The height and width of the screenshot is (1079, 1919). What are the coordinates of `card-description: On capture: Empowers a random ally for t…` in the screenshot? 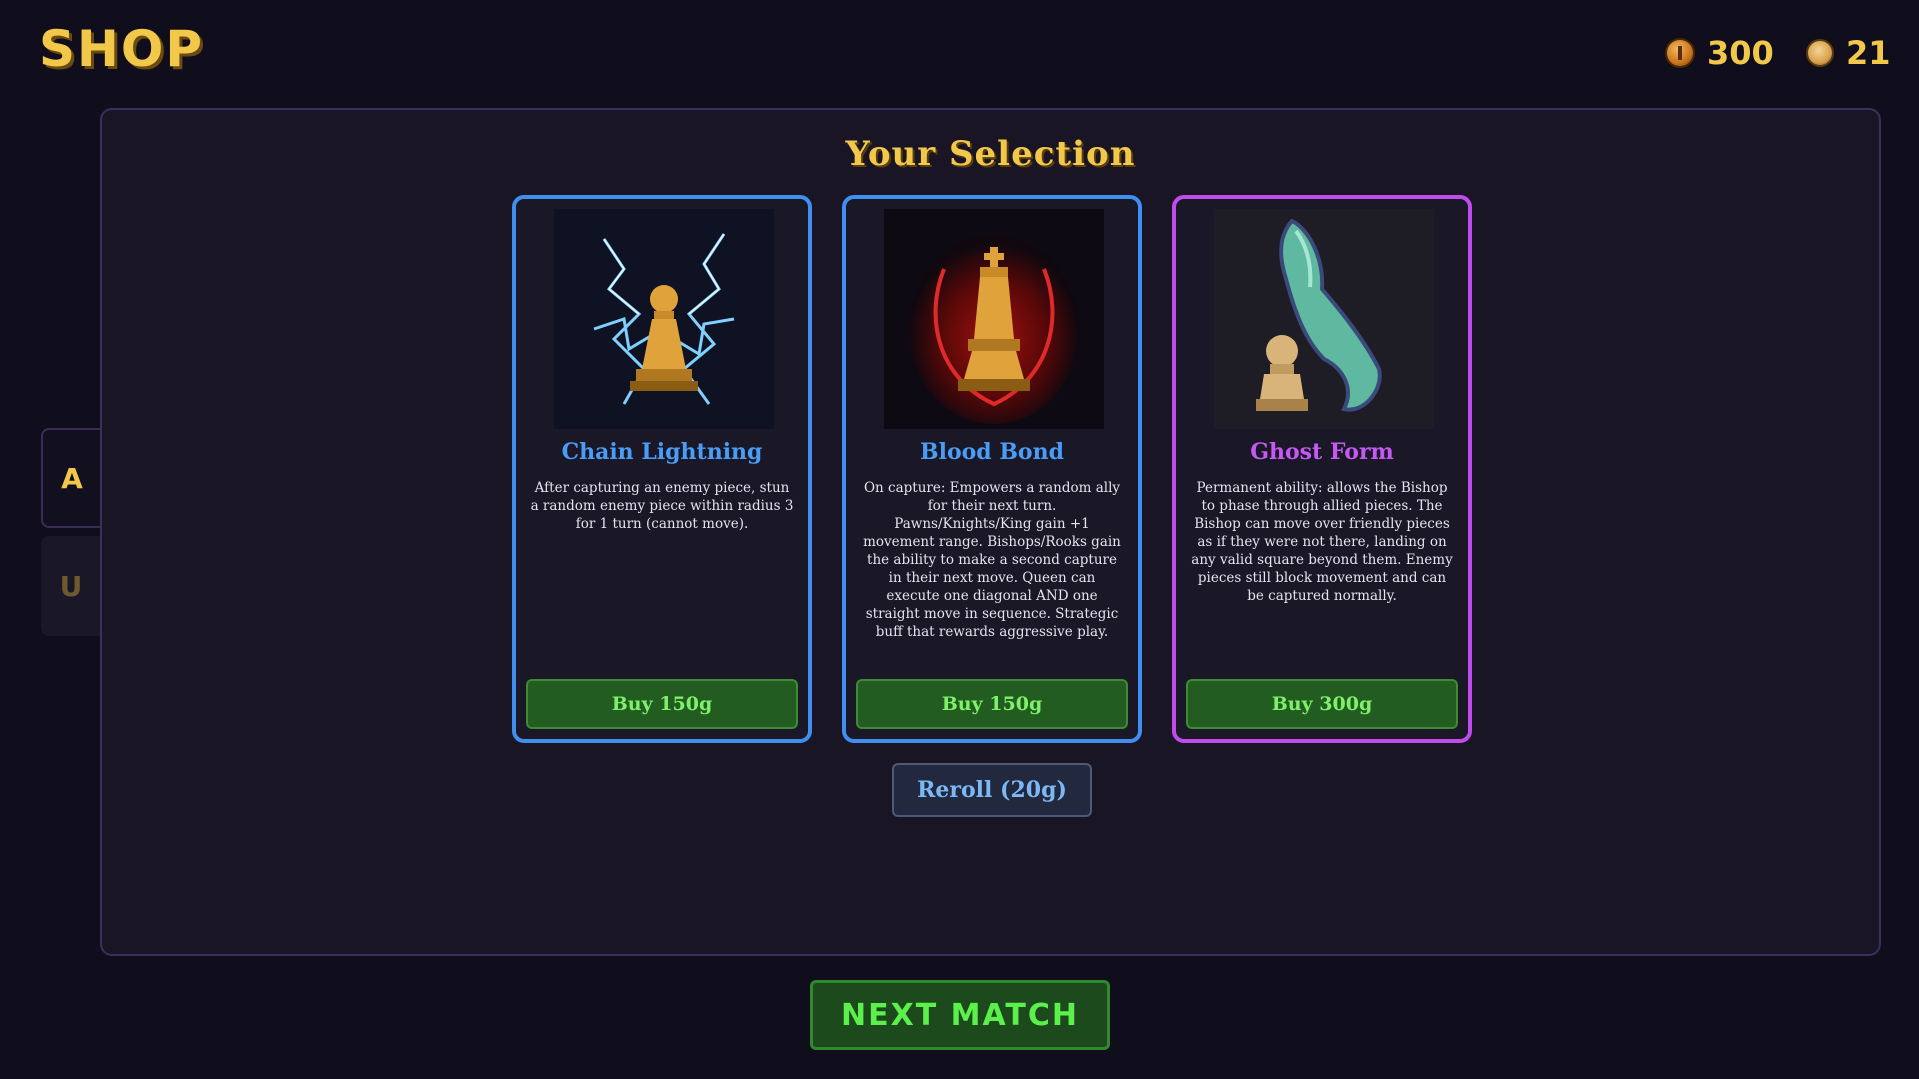 It's located at (992, 560).